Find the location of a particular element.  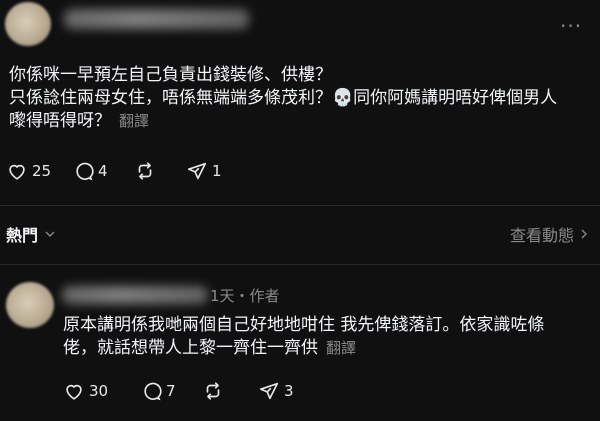

chevron-right-icon is located at coordinates (584, 234).